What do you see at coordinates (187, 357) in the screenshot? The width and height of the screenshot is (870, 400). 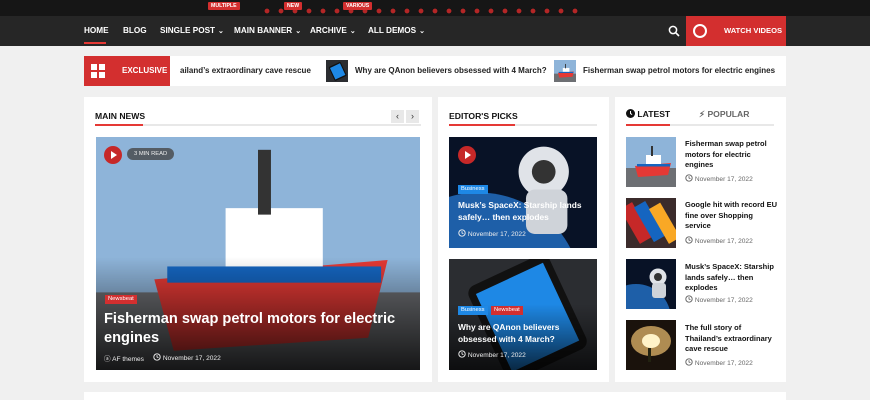 I see `main-news-date: November 17, 2022` at bounding box center [187, 357].